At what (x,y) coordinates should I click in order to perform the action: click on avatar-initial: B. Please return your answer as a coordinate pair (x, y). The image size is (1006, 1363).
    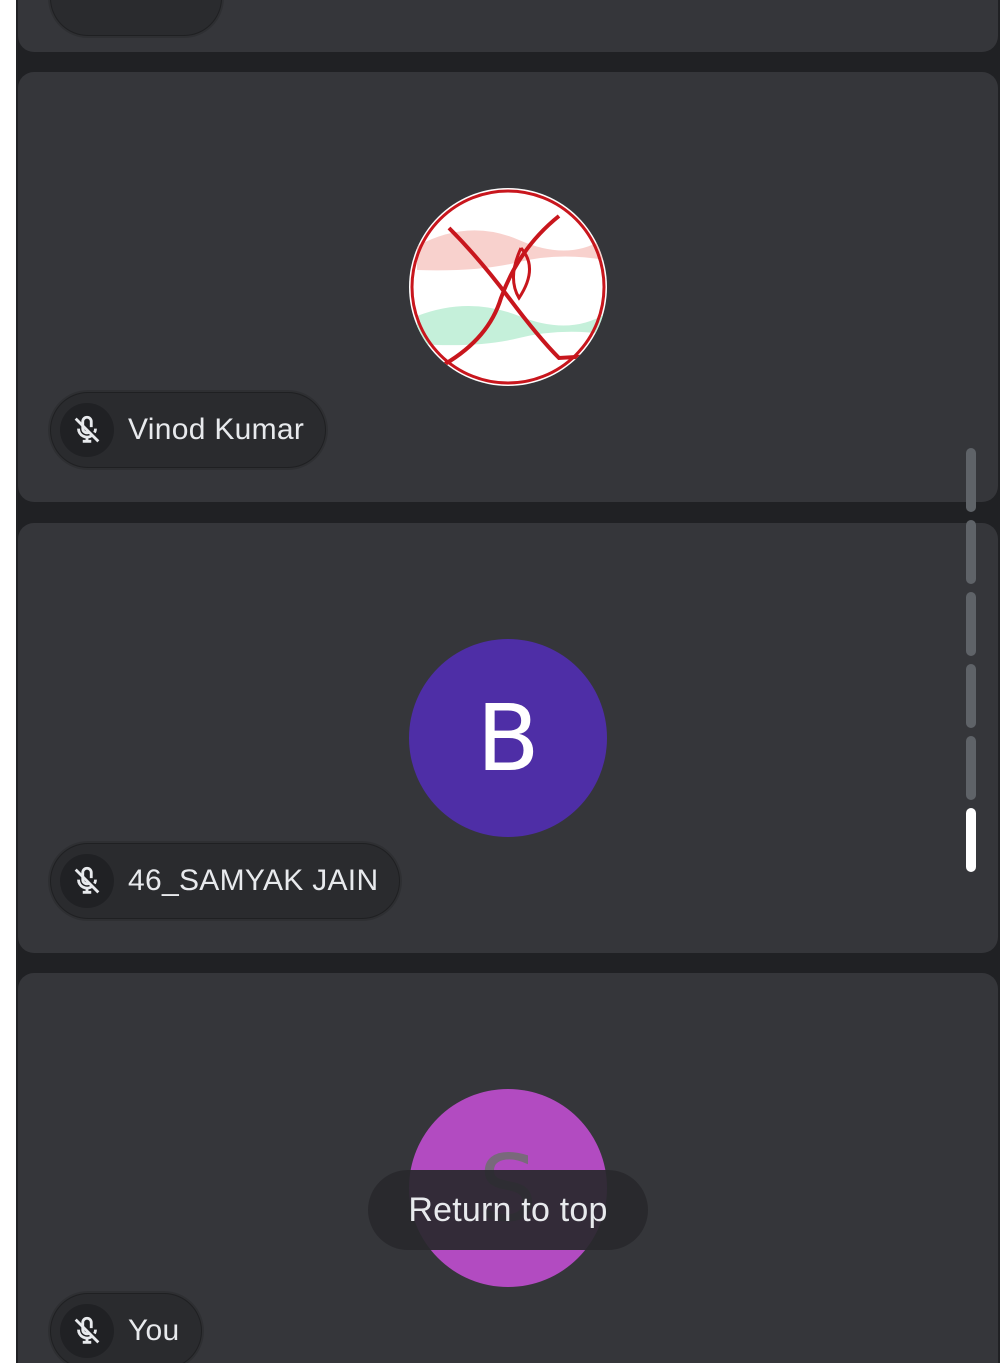
    Looking at the image, I should click on (508, 738).